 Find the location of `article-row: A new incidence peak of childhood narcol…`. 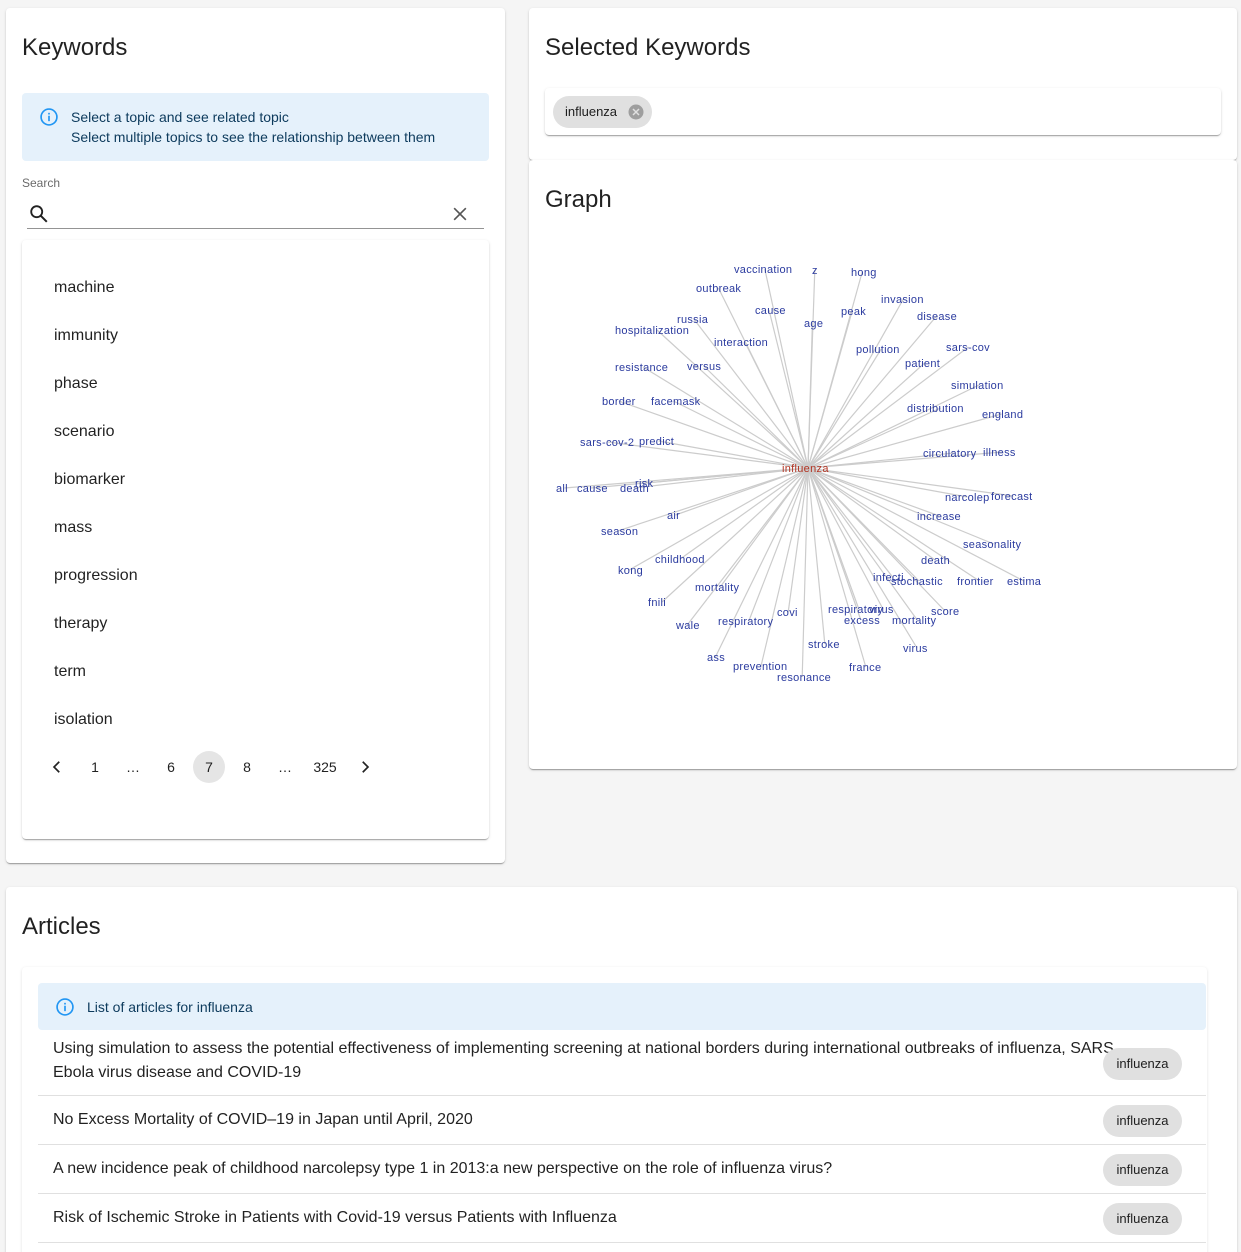

article-row: A new incidence peak of childhood narcol… is located at coordinates (622, 1169).